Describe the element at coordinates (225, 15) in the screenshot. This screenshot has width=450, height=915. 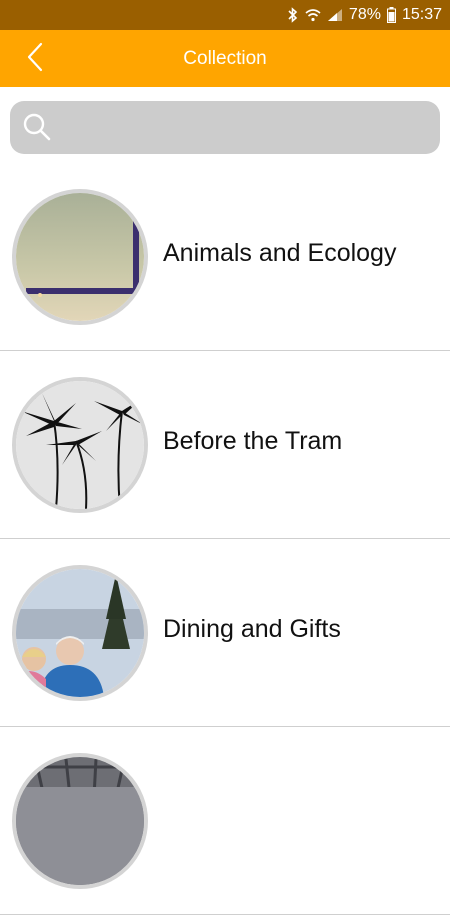
I see `status-bar: 78% 15:37` at that location.